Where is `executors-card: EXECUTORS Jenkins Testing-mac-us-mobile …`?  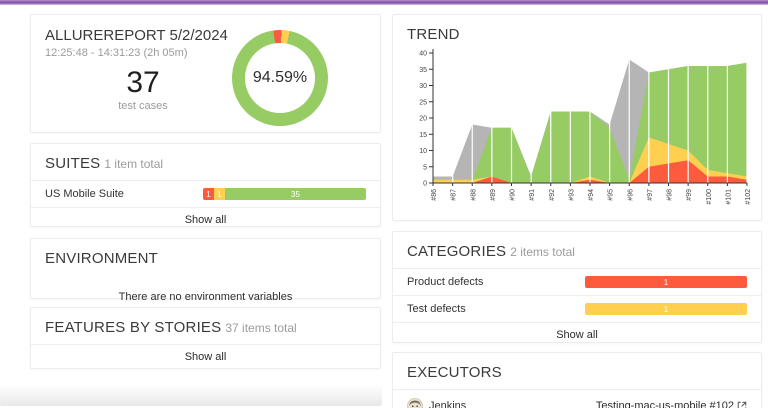
executors-card: EXECUTORS Jenkins Testing-mac-us-mobile … is located at coordinates (577, 380).